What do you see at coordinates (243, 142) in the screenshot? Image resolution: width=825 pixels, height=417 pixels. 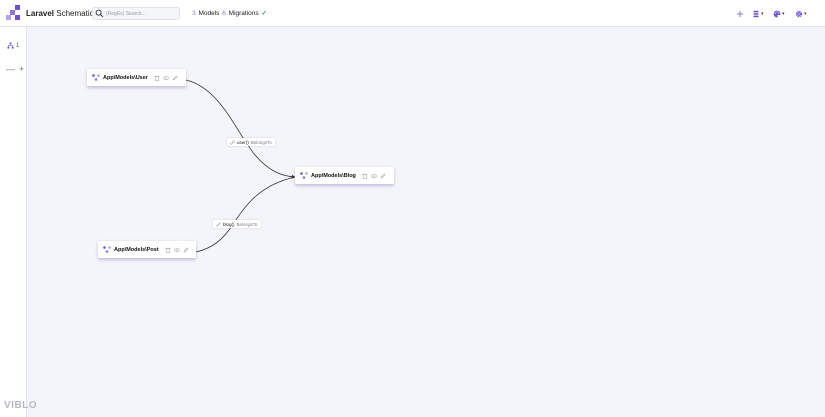 I see `edge-method: user()` at bounding box center [243, 142].